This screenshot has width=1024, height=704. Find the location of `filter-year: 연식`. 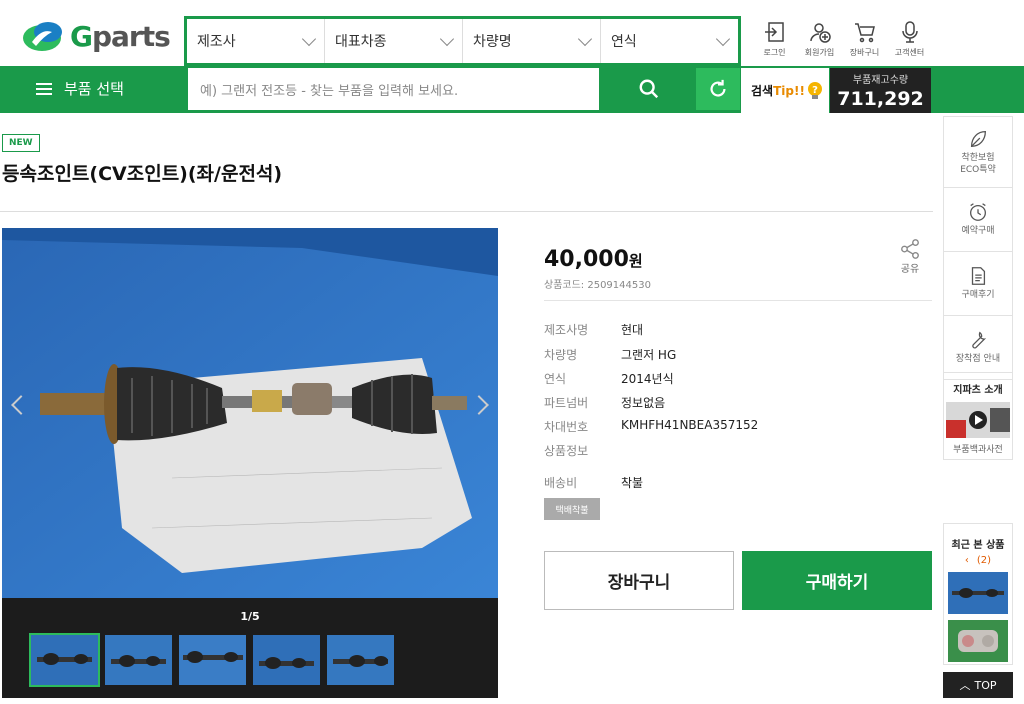

filter-year: 연식 is located at coordinates (669, 41).